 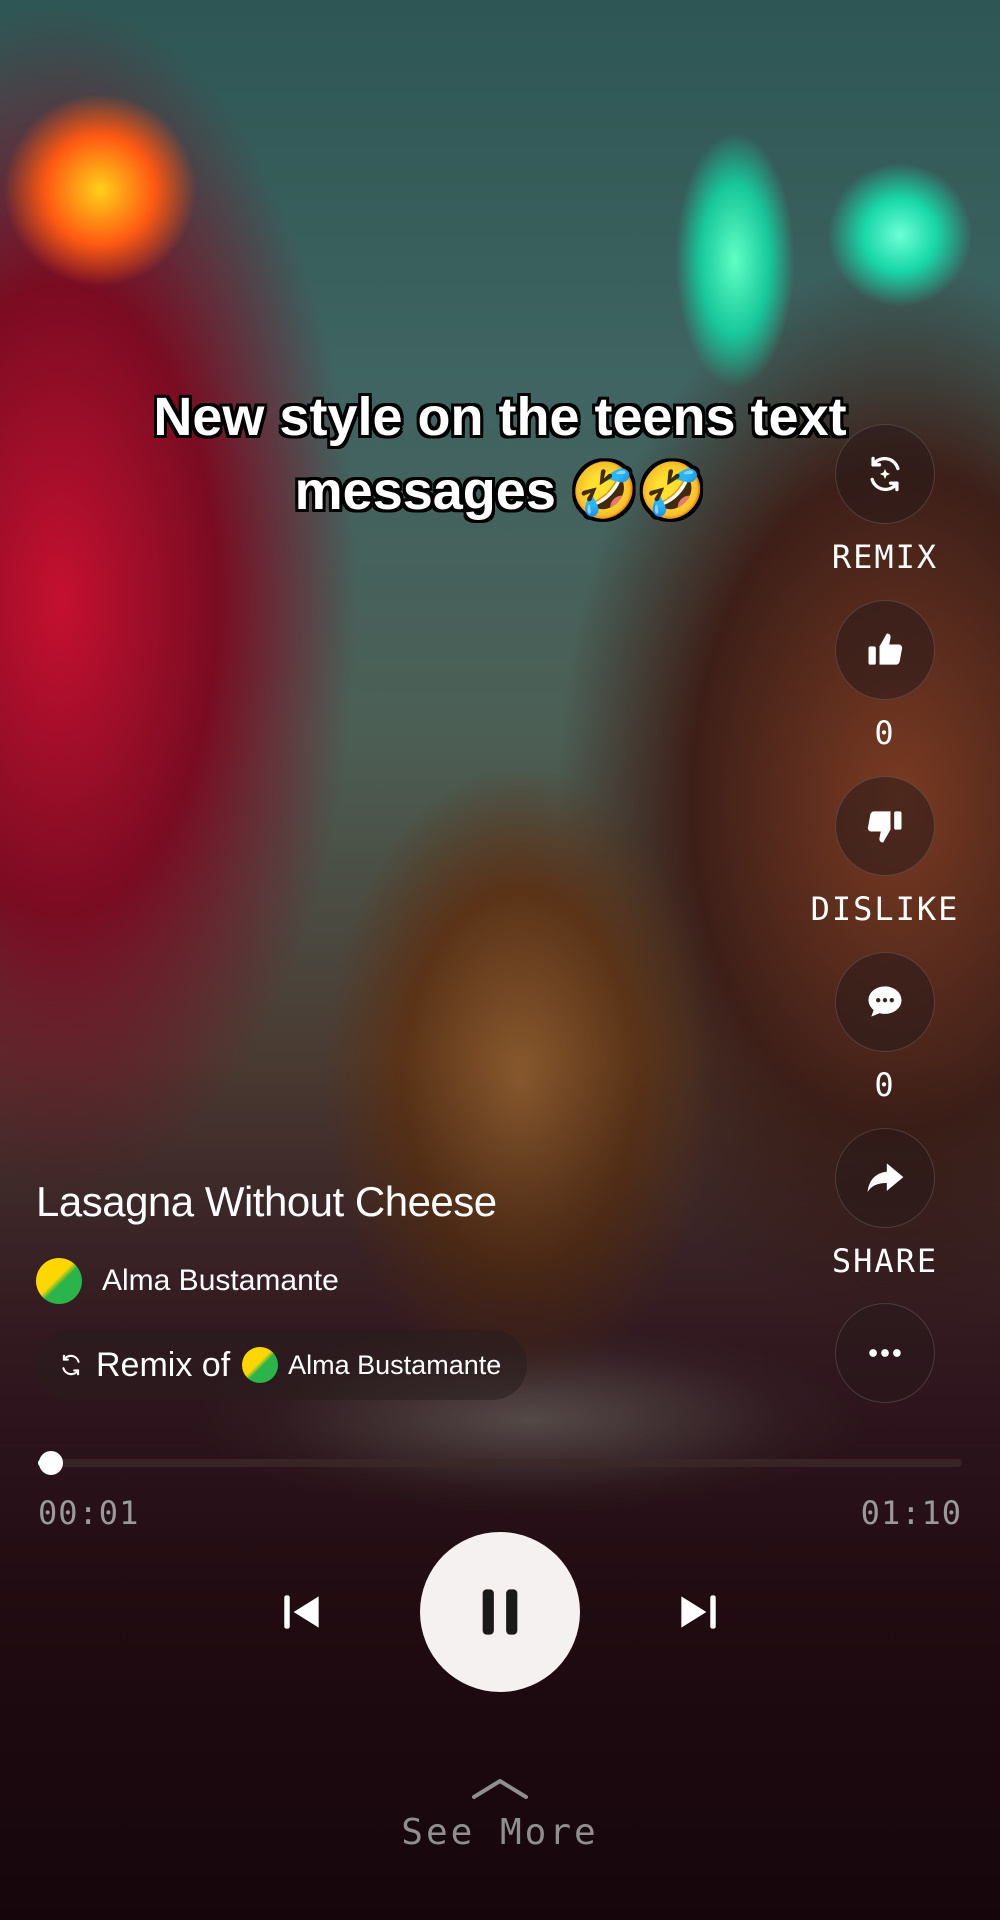 I want to click on comment-count: 0, so click(x=885, y=1085).